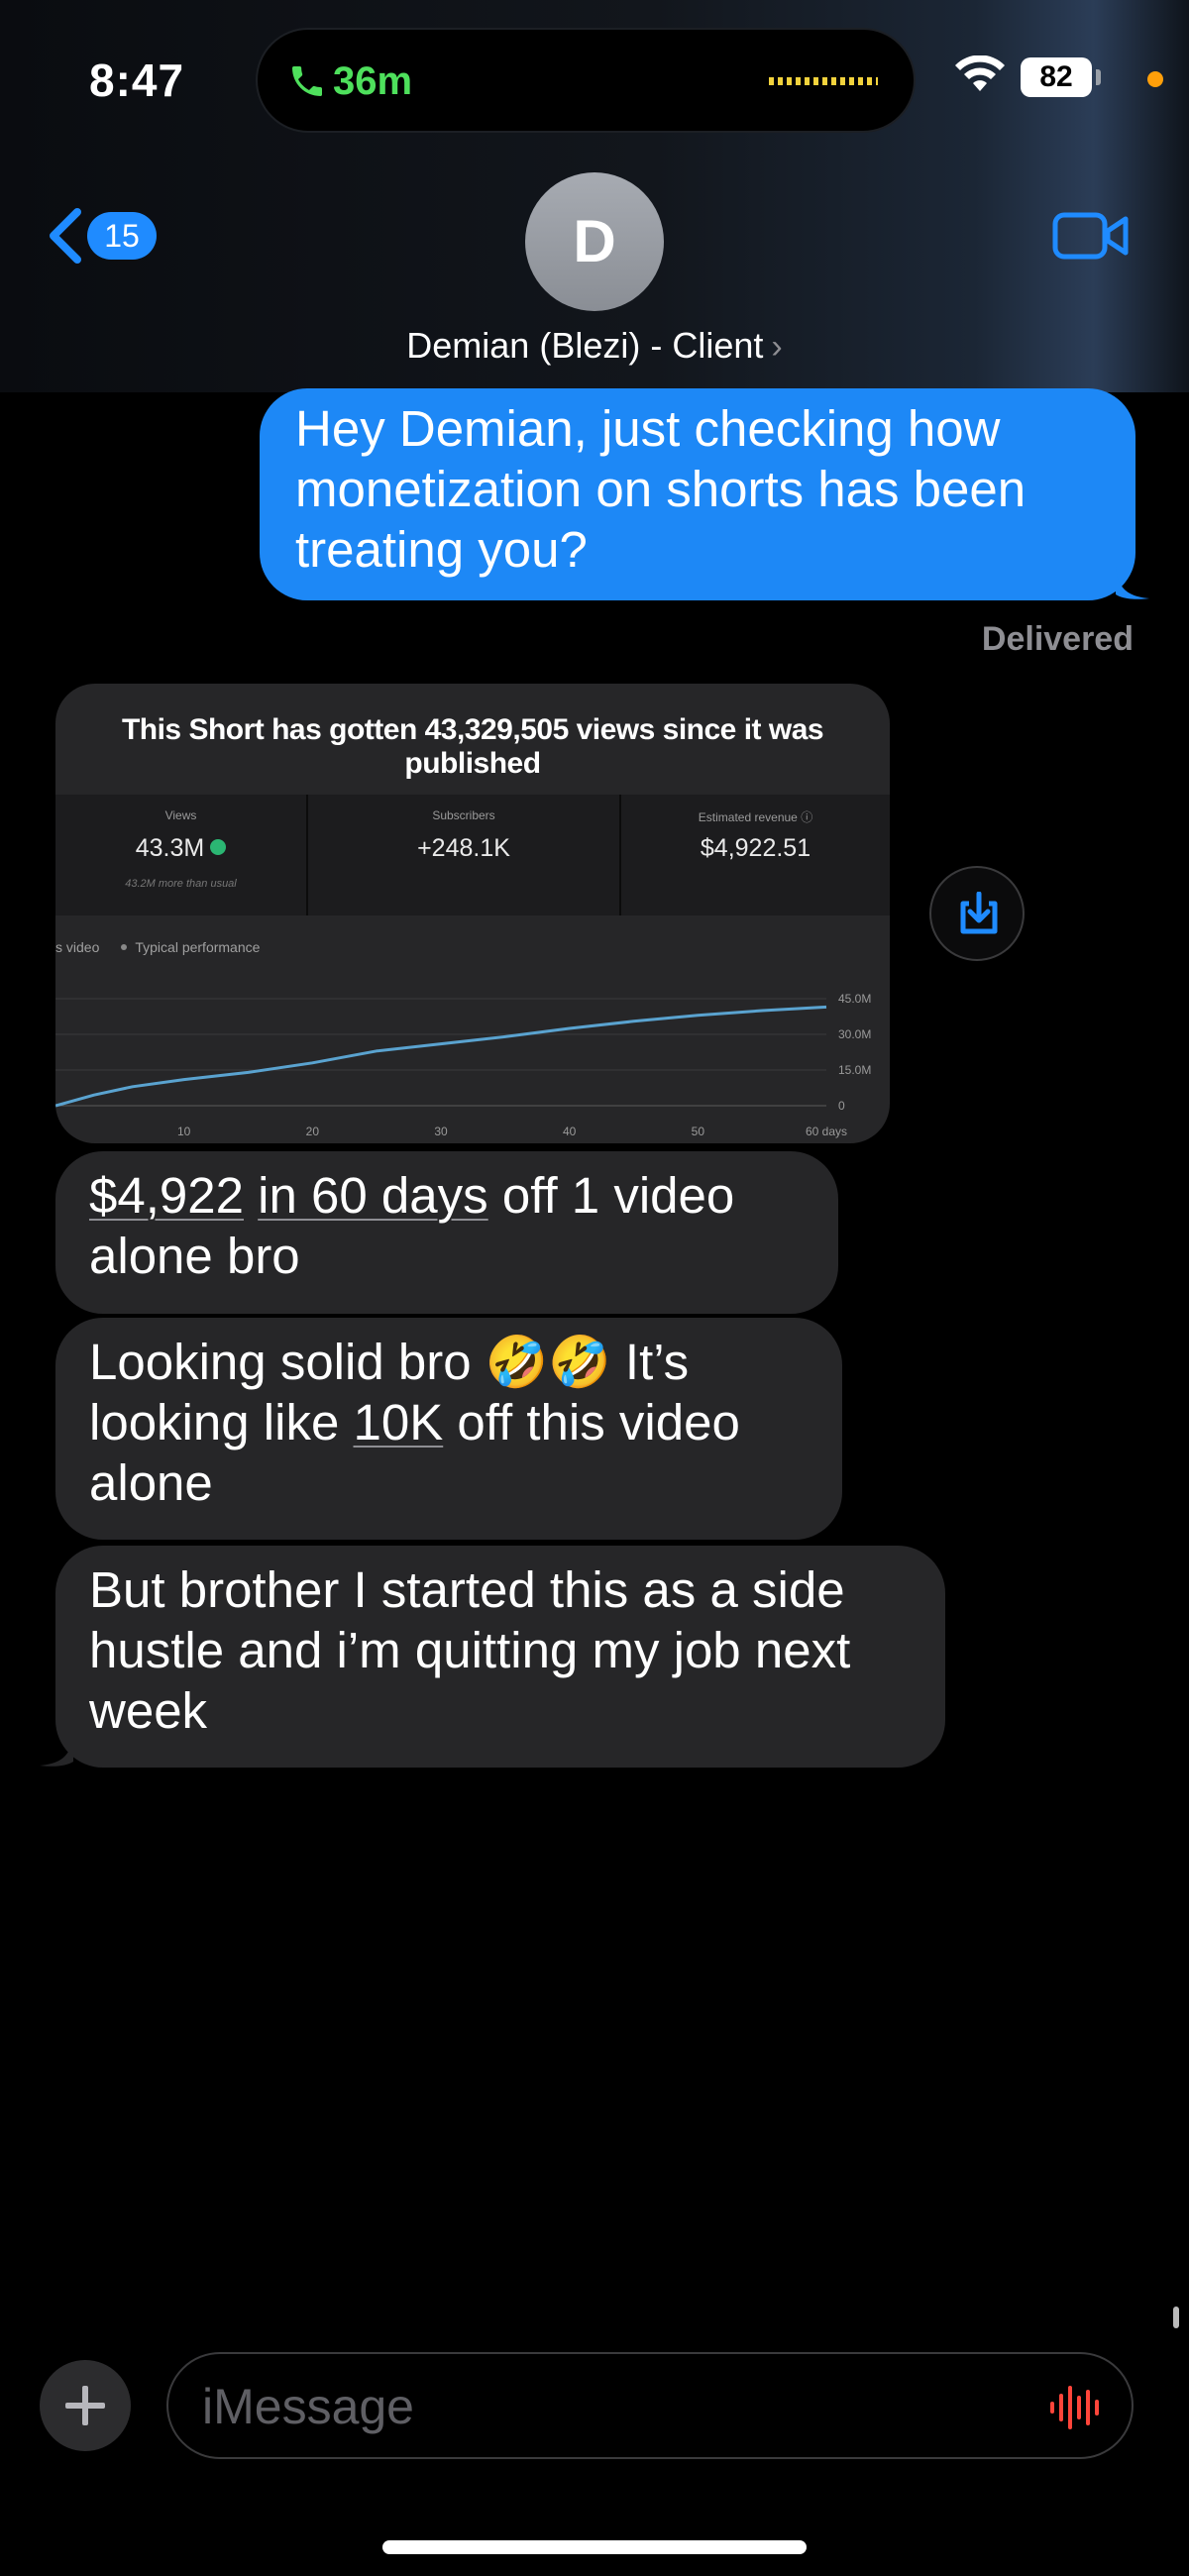  I want to click on avatar: D, so click(594, 242).